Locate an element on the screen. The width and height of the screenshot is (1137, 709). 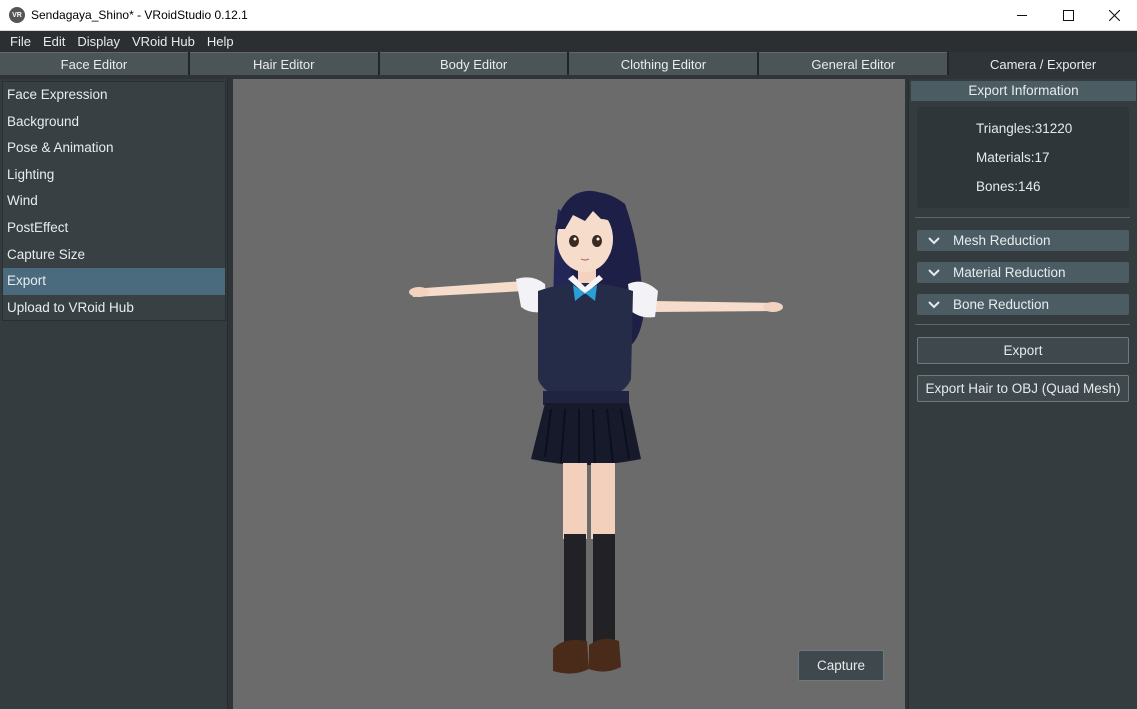
title-bar: VR Sendagaya_Shino* - VRoidStudio 0.12.1 is located at coordinates (568, 15).